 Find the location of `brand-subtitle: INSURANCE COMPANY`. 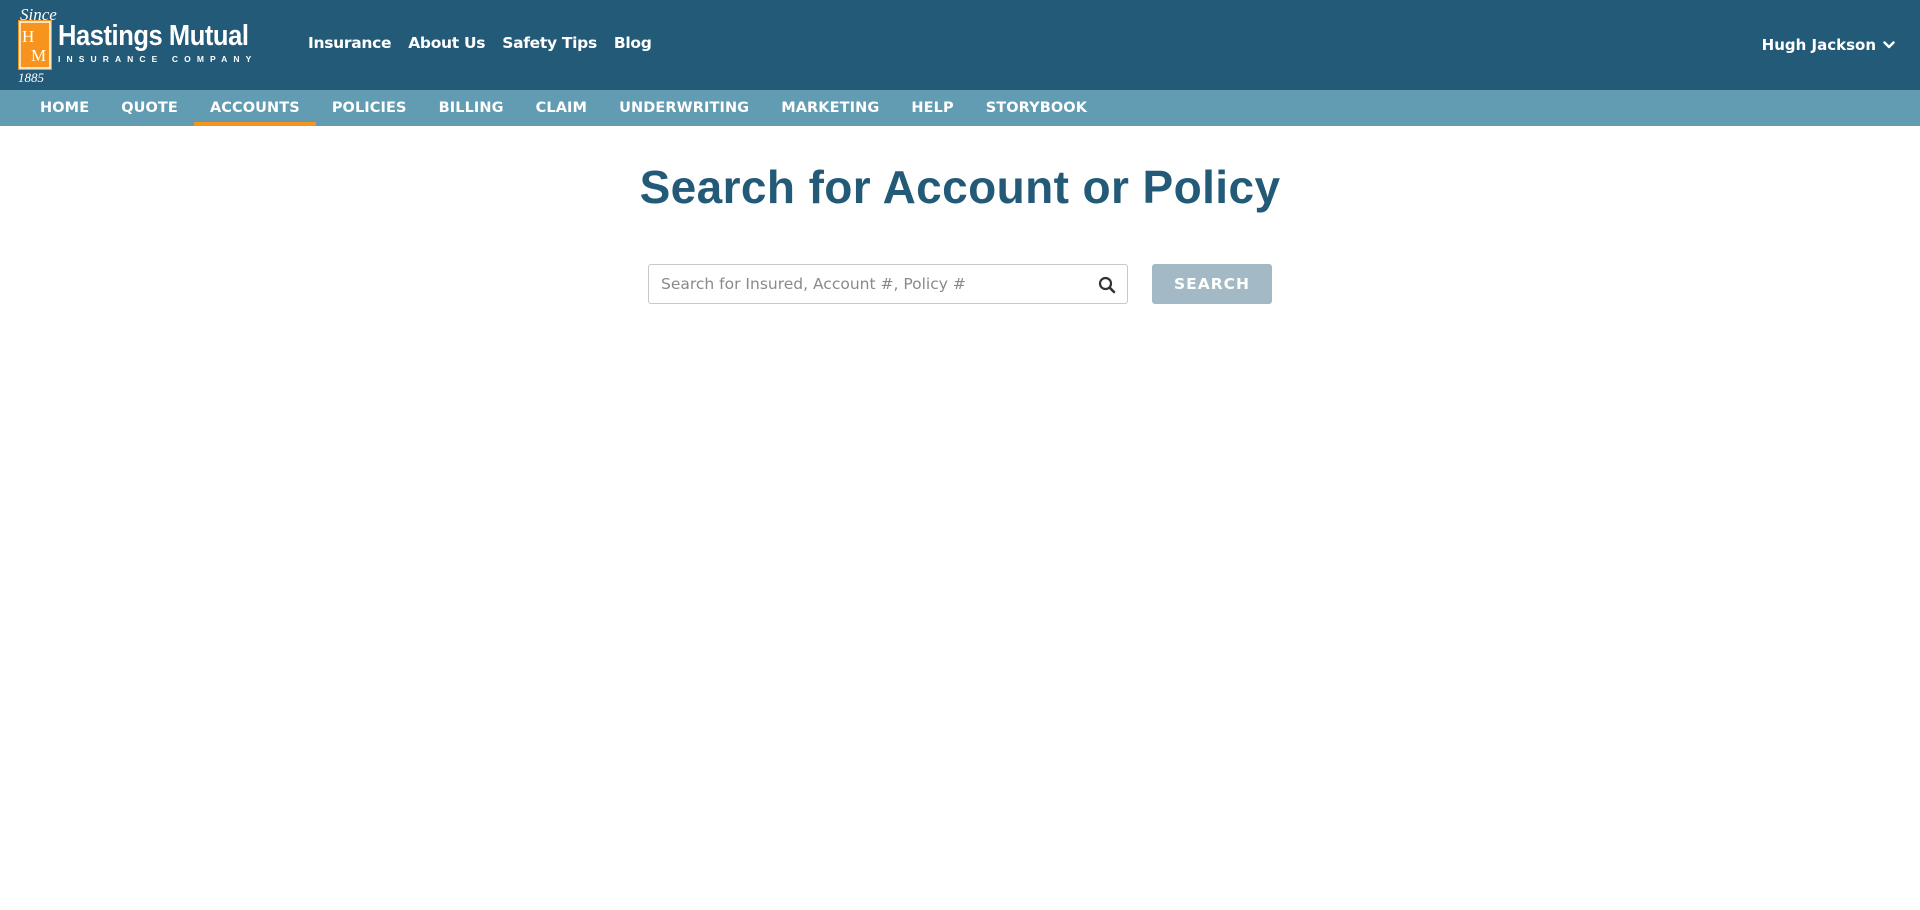

brand-subtitle: INSURANCE COMPANY is located at coordinates (158, 59).